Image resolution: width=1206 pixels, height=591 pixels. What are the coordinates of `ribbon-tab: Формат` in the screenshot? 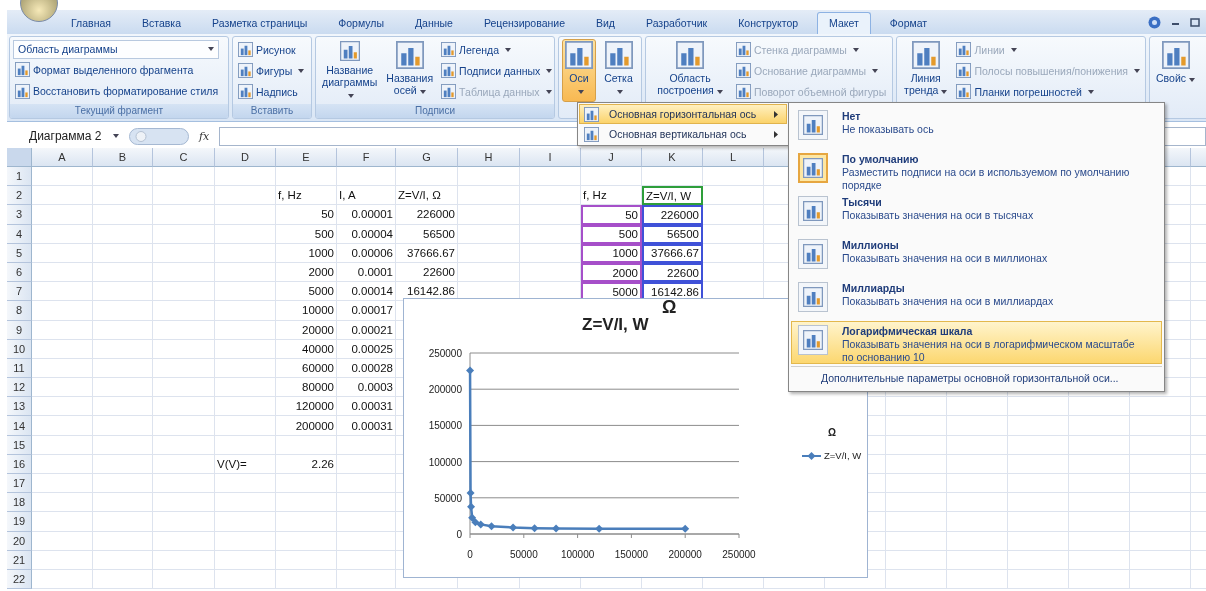 It's located at (908, 23).